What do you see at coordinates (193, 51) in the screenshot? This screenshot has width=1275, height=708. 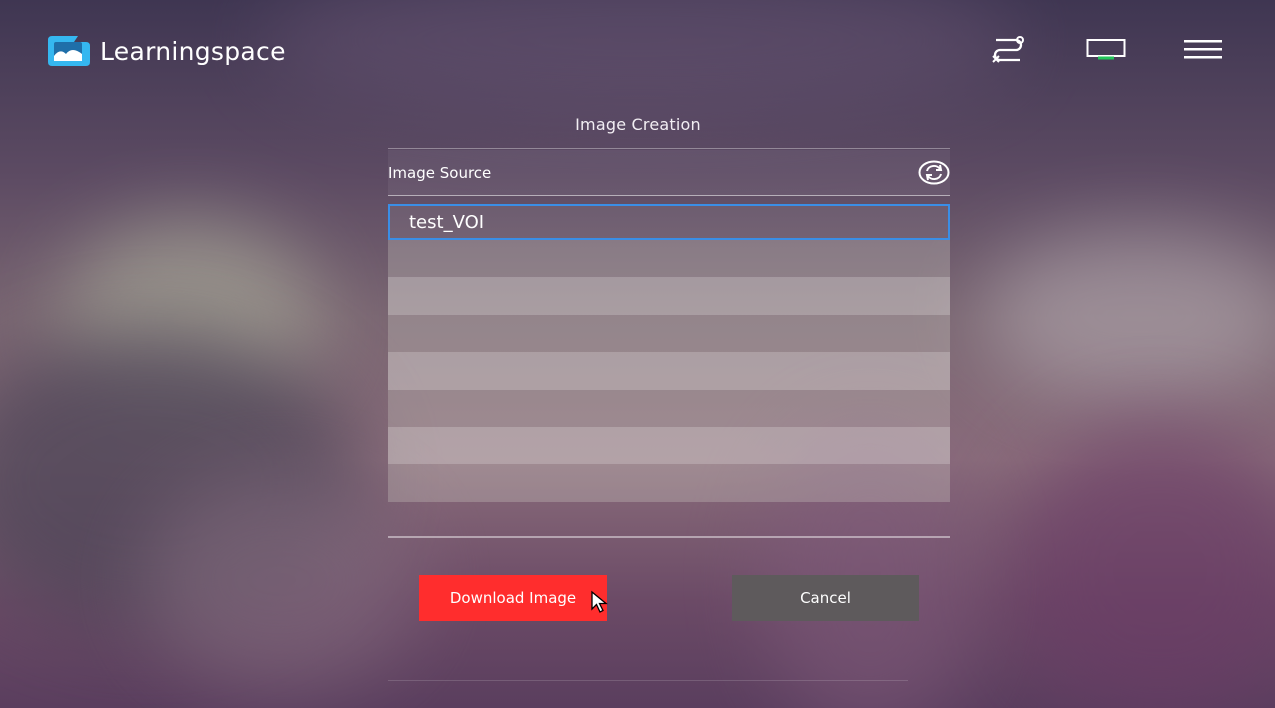 I see `app-name: Learningspace` at bounding box center [193, 51].